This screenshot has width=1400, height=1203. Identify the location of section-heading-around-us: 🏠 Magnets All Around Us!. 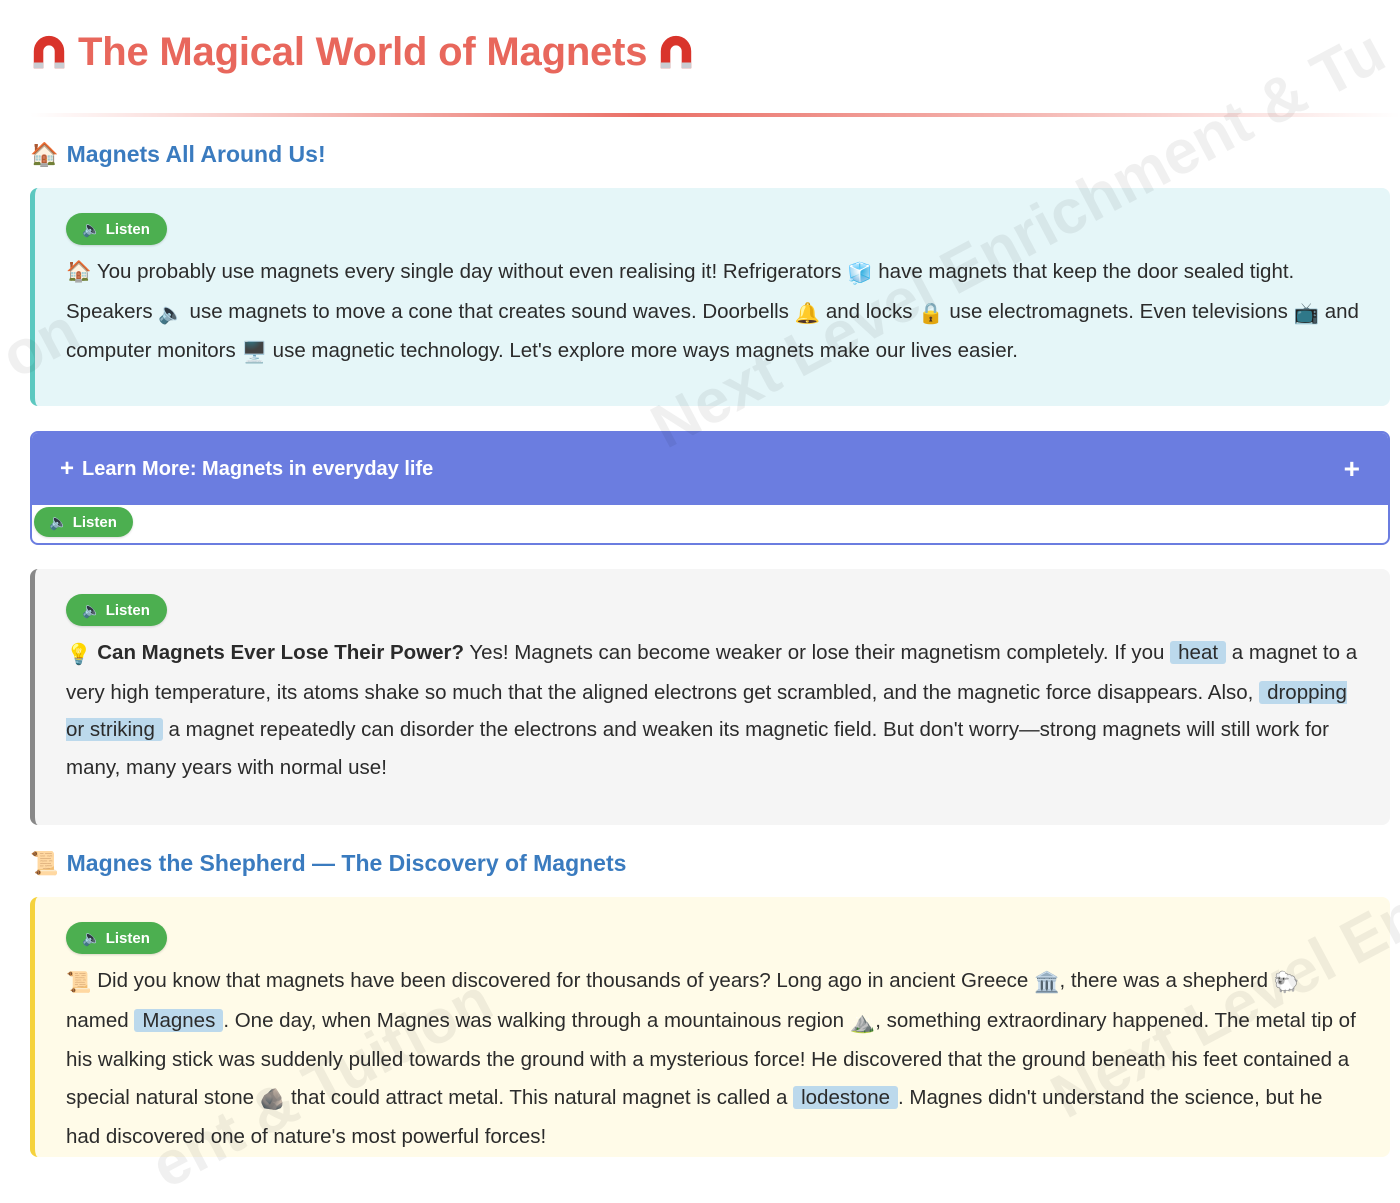
(178, 154).